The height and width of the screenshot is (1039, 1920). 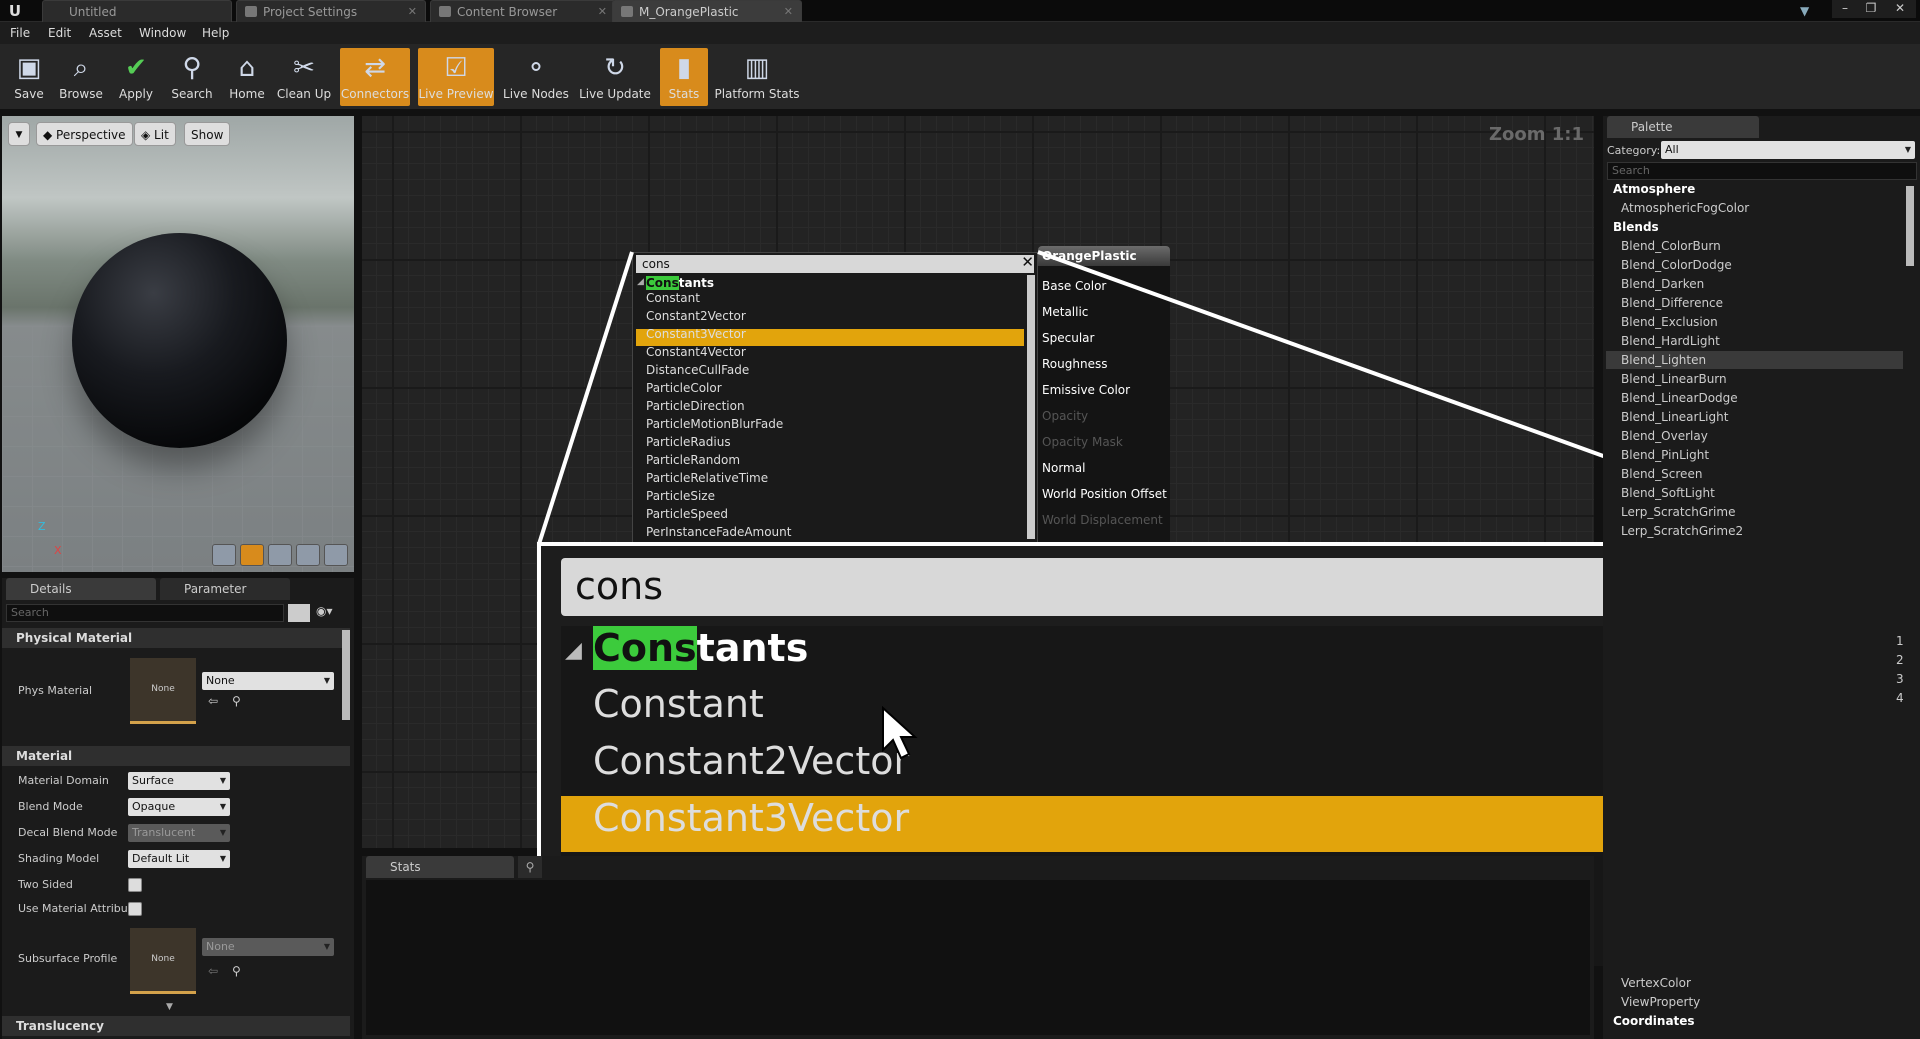 What do you see at coordinates (1670, 341) in the screenshot?
I see `palette-item: Blend_HardLight` at bounding box center [1670, 341].